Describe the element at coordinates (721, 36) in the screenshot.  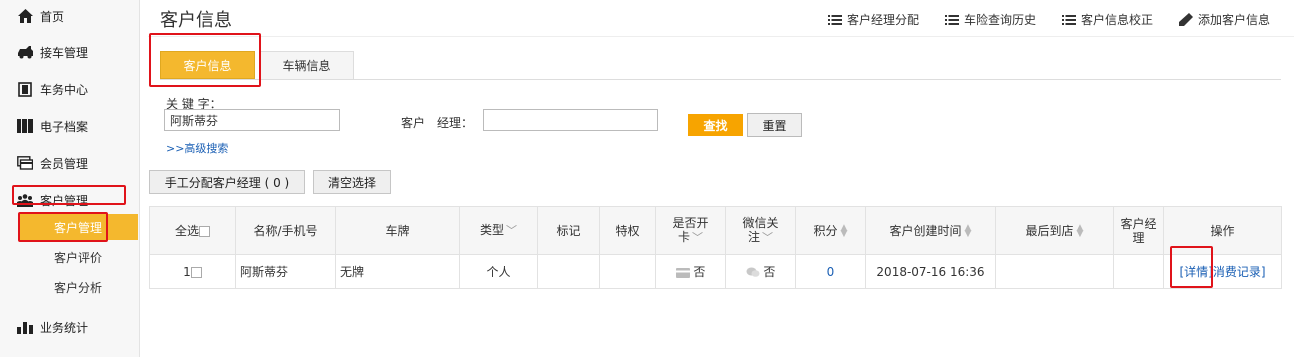
I see `header-divider` at that location.